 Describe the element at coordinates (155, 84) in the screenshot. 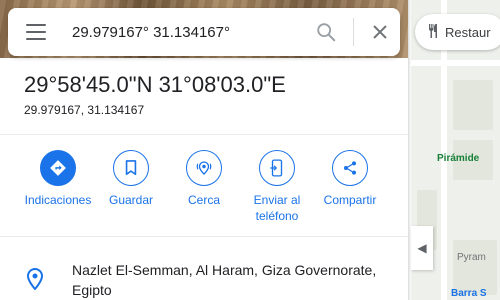

I see `page-title: 29°58'45.0"N 31°08'03.0"E` at that location.